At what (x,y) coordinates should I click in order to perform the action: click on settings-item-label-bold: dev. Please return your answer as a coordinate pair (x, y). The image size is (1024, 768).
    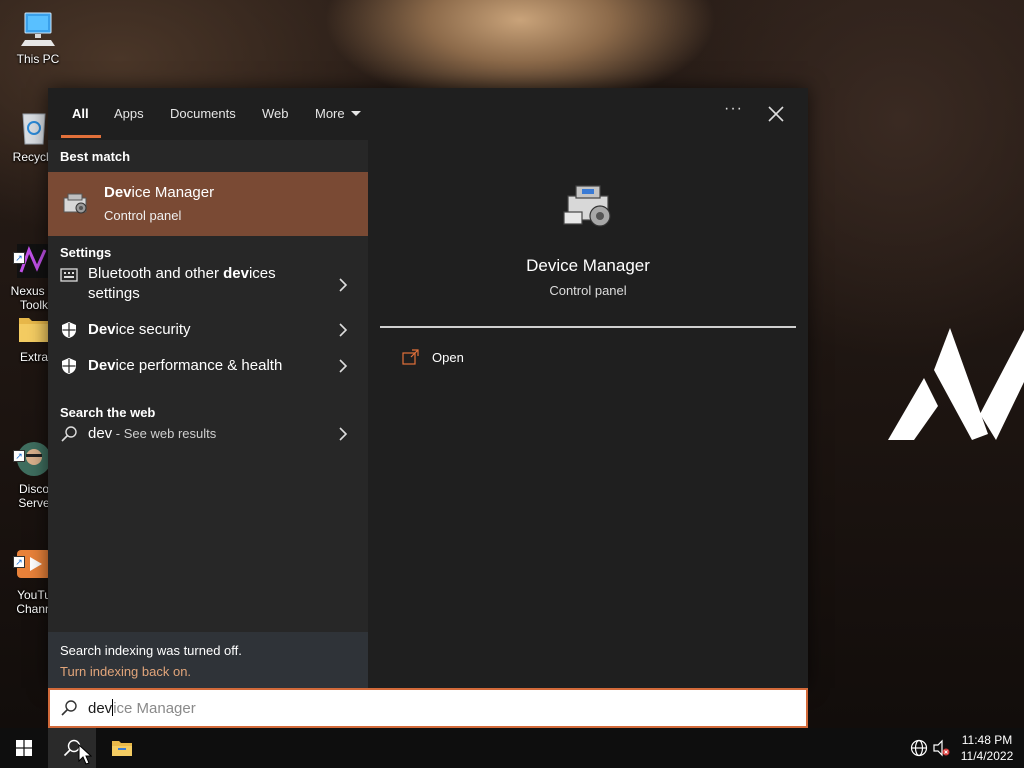
    Looking at the image, I should click on (236, 273).